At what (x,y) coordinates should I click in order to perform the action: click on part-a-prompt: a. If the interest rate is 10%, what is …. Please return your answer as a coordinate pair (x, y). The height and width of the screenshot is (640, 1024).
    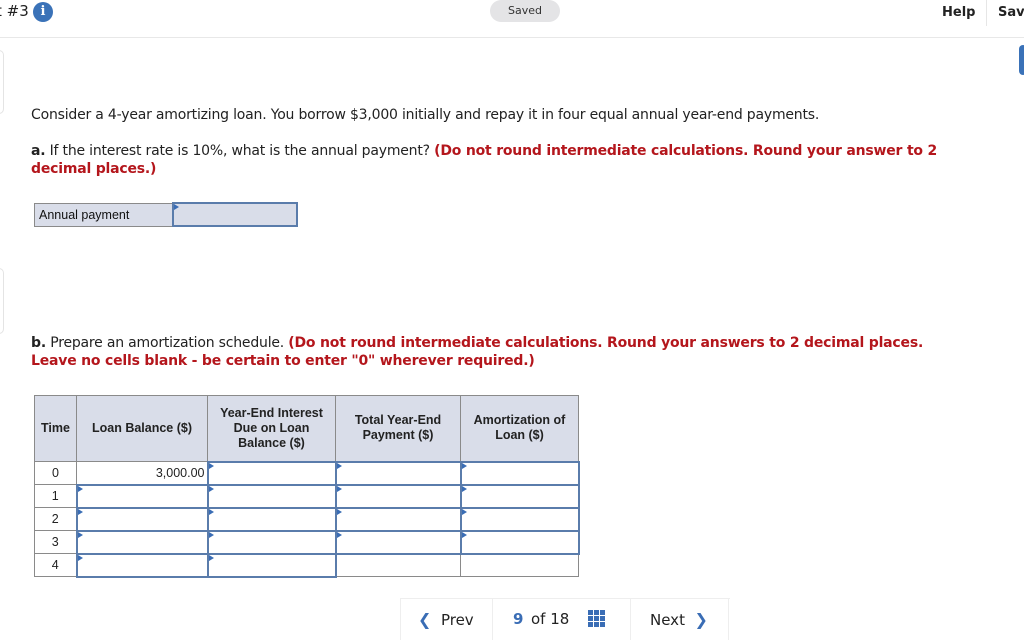
    Looking at the image, I should click on (501, 160).